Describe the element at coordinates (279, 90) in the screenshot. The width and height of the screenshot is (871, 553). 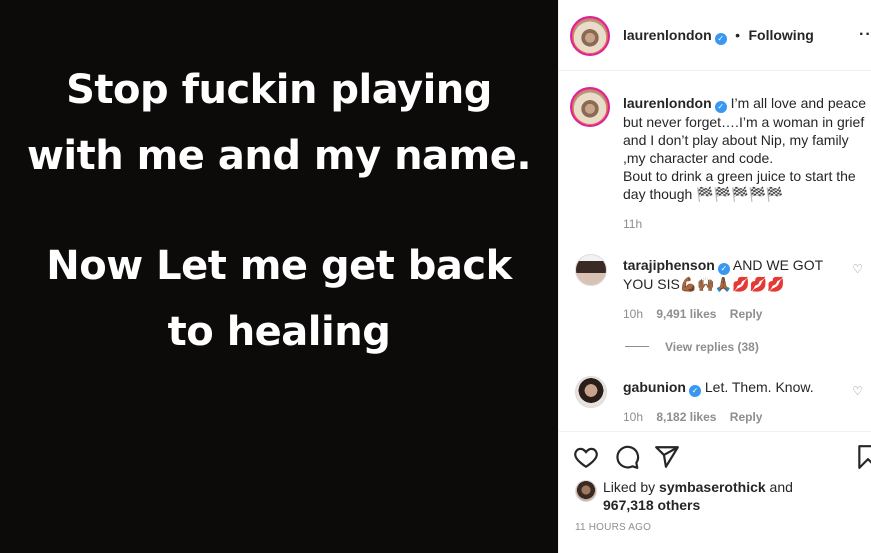
I see `media-text-line: Stop fuckin playing` at that location.